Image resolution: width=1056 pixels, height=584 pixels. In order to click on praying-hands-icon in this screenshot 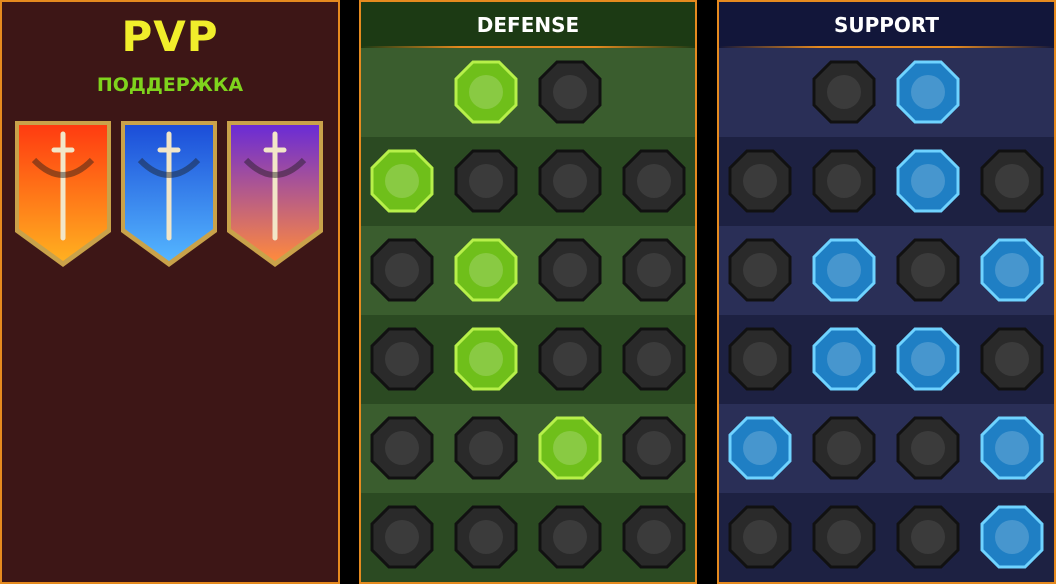, I will do `click(760, 181)`.